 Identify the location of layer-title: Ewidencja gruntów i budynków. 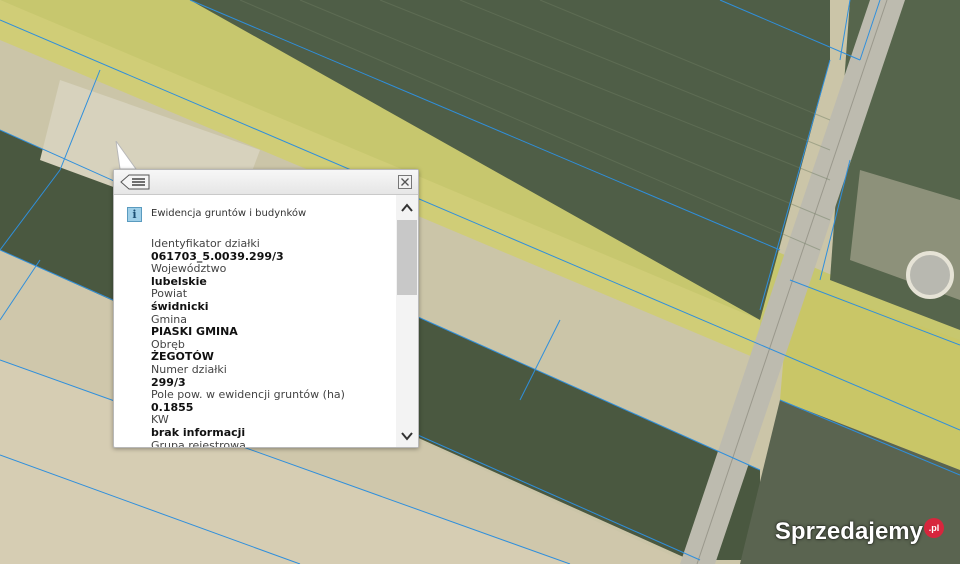
(229, 213).